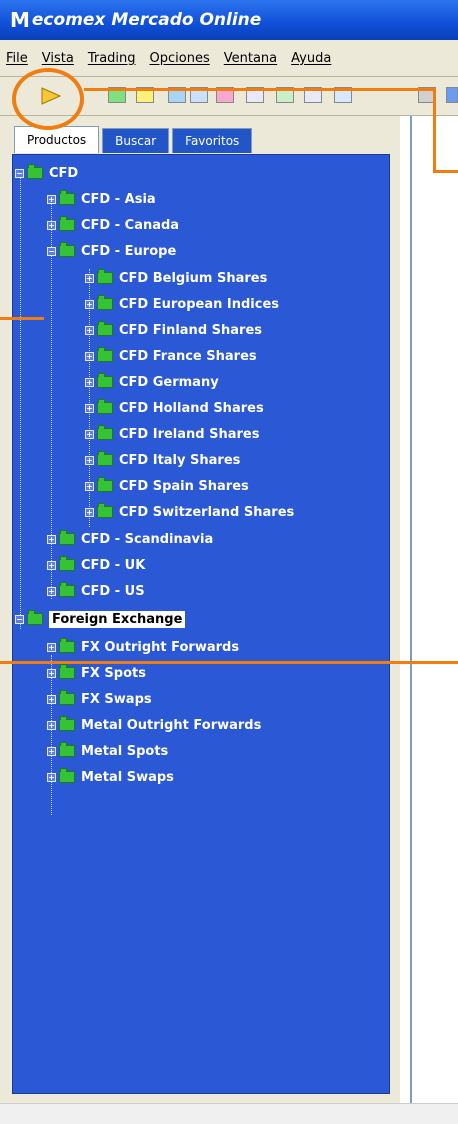  Describe the element at coordinates (180, 58) in the screenshot. I see `menu-opciones: Opciones` at that location.